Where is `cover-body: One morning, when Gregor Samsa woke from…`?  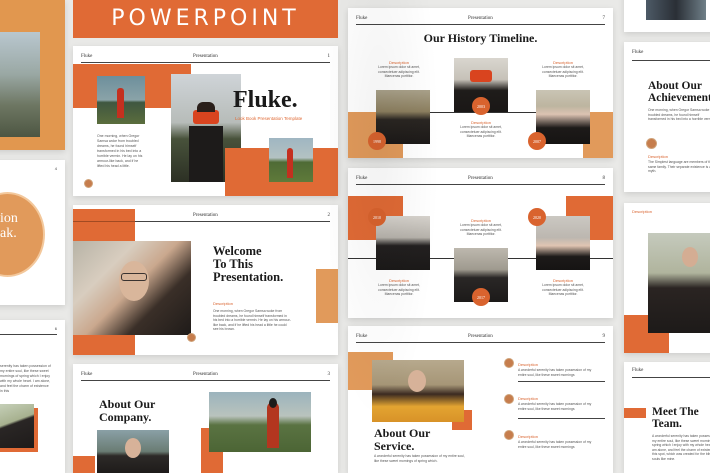
cover-body: One morning, when Gregor Samsa woke from… is located at coordinates (120, 151).